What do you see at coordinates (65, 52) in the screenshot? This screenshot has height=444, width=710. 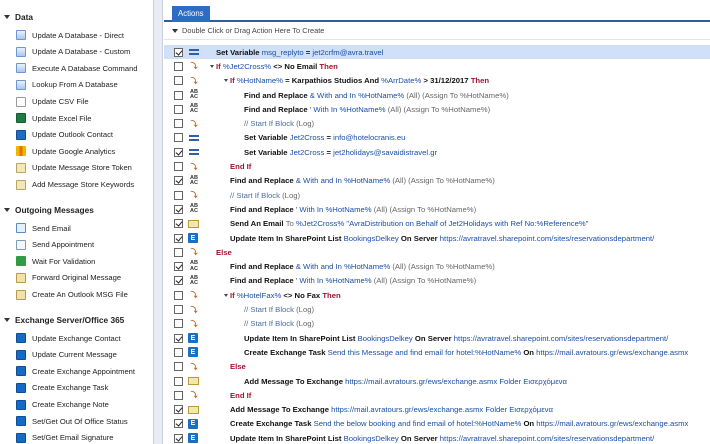 I see `palette-item: Update A Database - Custom` at bounding box center [65, 52].